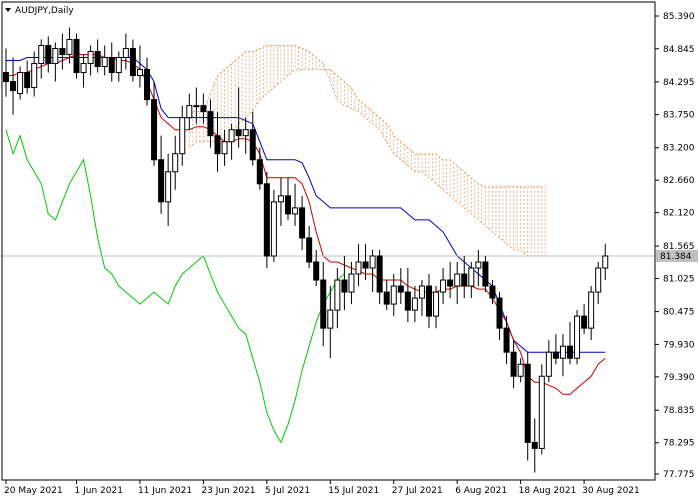 The image size is (700, 504). Describe the element at coordinates (679, 17) in the screenshot. I see `price-tick-label: 85.390` at that location.